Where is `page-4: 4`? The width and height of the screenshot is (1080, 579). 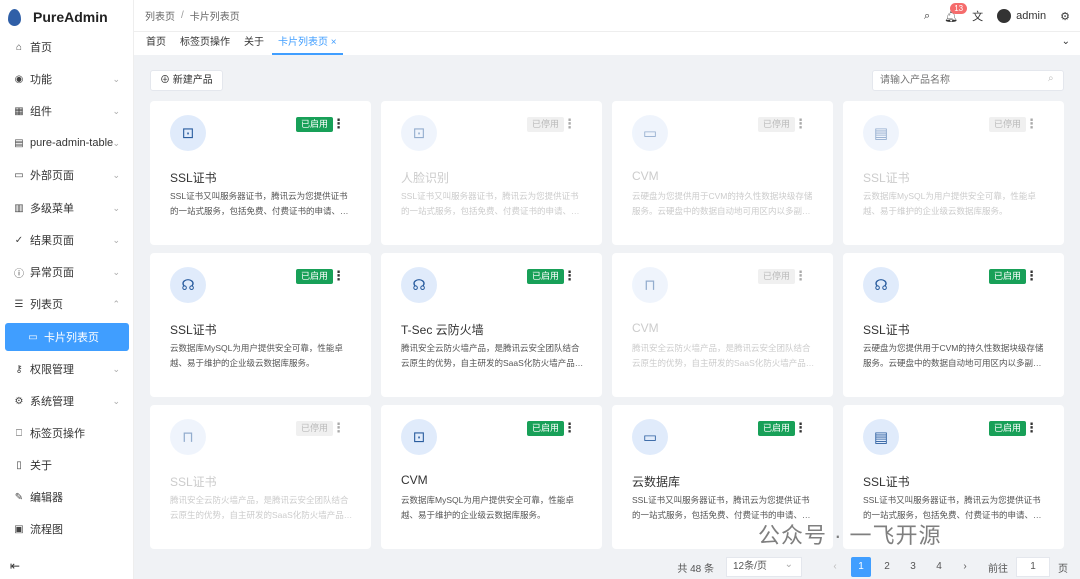 page-4: 4 is located at coordinates (939, 567).